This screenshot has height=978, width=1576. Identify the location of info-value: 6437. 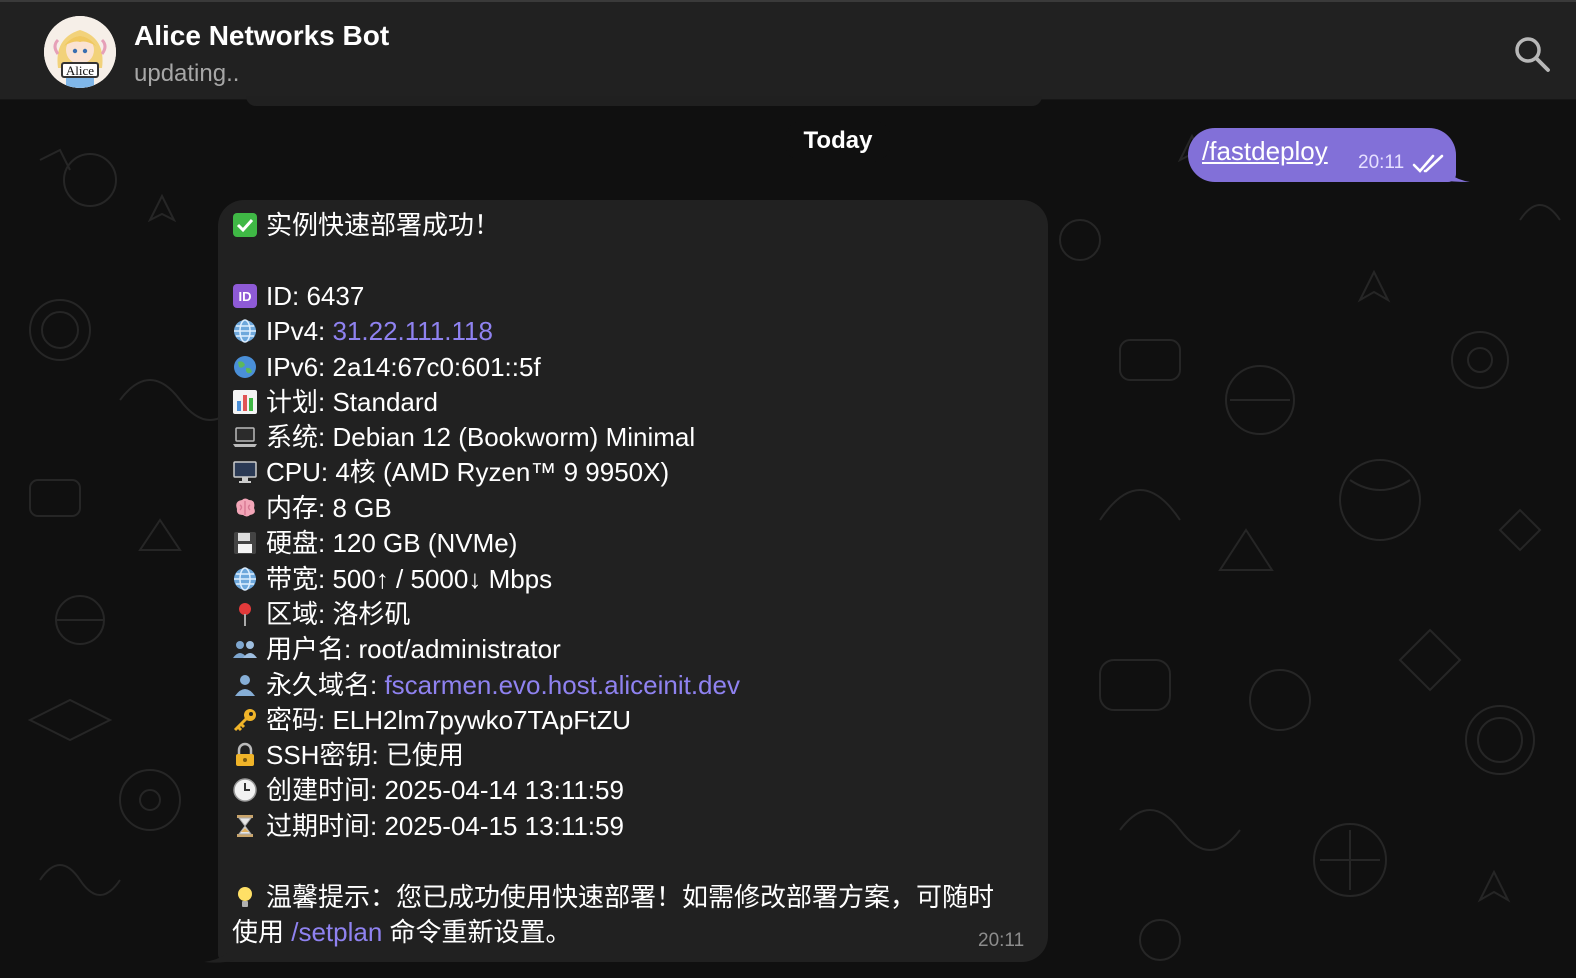
(335, 296).